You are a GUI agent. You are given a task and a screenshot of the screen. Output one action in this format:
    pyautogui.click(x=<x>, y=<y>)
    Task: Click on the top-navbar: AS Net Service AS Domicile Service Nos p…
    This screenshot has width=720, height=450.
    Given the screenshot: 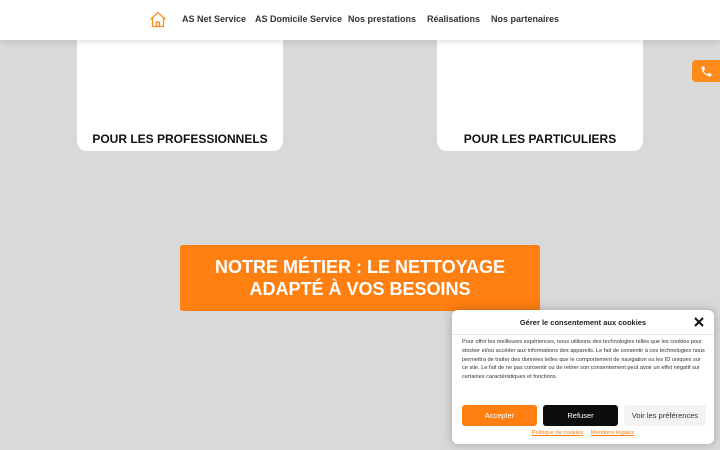 What is the action you would take?
    pyautogui.click(x=360, y=20)
    